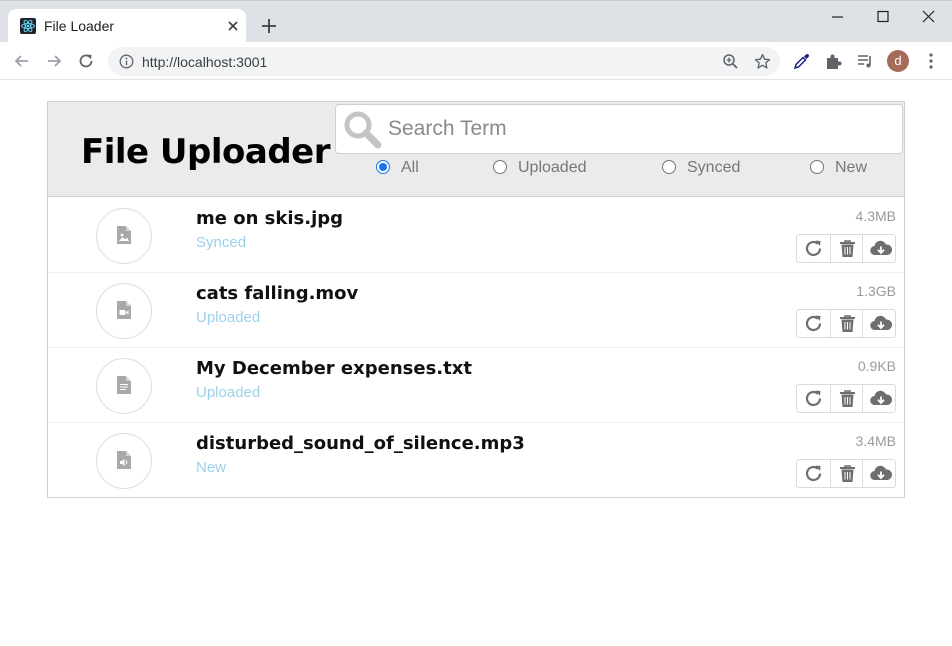 This screenshot has width=952, height=646. What do you see at coordinates (883, 17) in the screenshot?
I see `maximize-icon` at bounding box center [883, 17].